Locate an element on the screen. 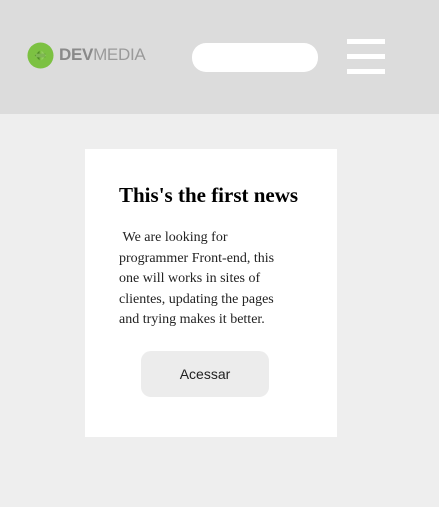 The height and width of the screenshot is (507, 439). menu-bar-middle is located at coordinates (366, 56).